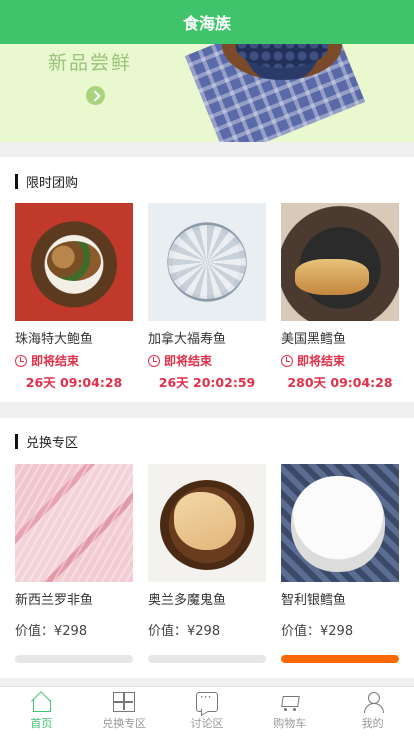  Describe the element at coordinates (207, 723) in the screenshot. I see `tab-label: 讨论区` at that location.